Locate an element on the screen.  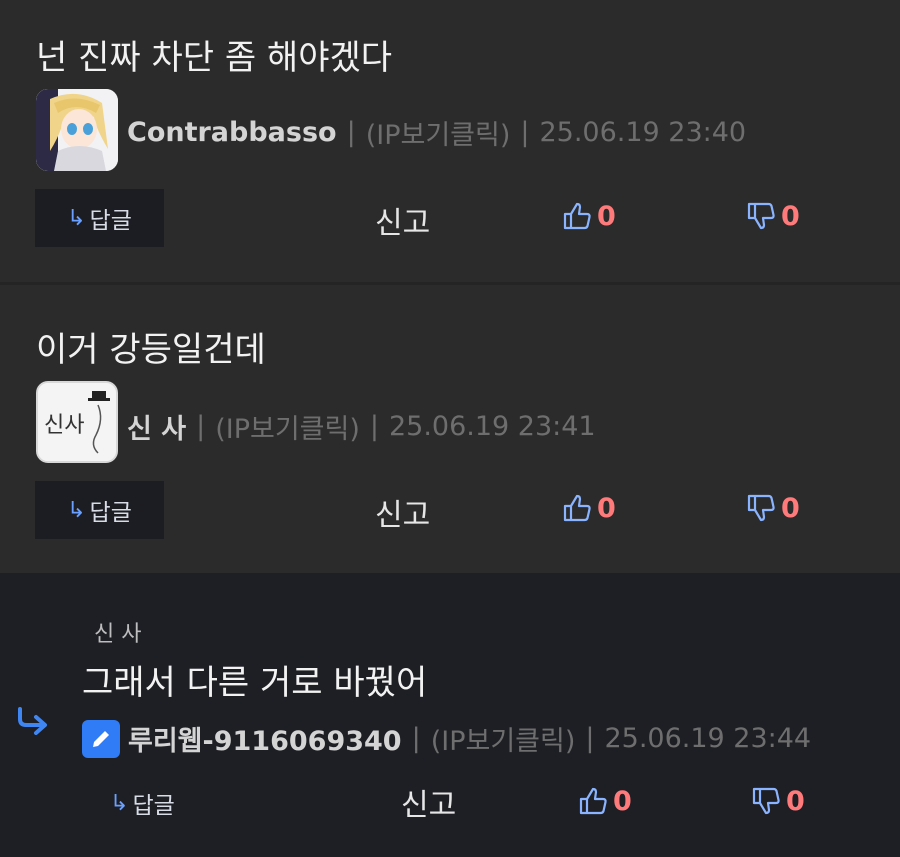
avatar: 신사 is located at coordinates (77, 422).